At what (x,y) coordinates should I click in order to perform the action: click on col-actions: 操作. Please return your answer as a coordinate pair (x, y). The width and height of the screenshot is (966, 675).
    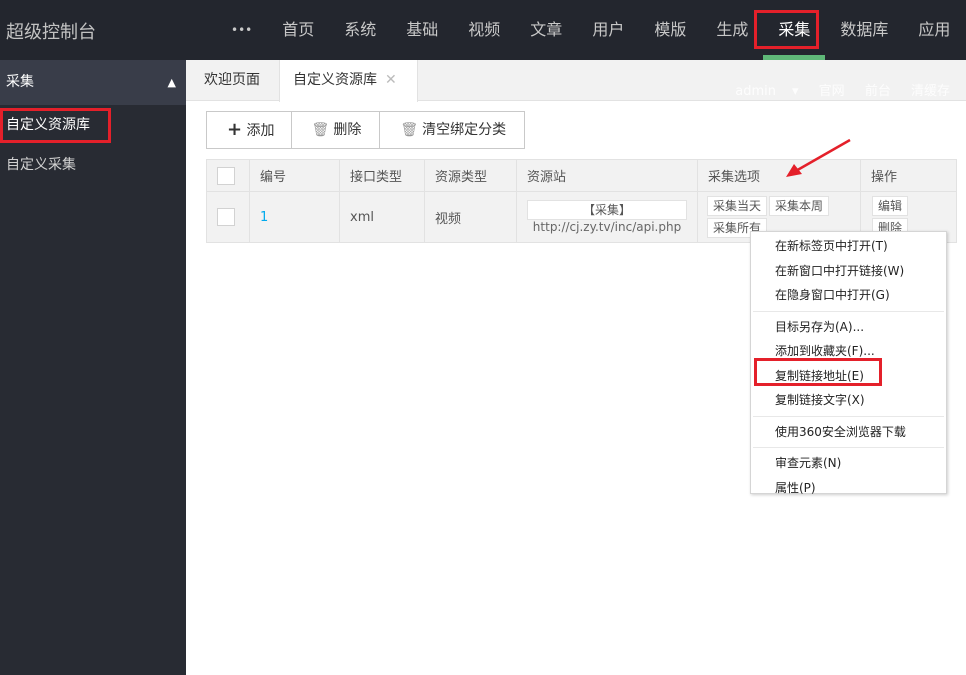
    Looking at the image, I should click on (908, 175).